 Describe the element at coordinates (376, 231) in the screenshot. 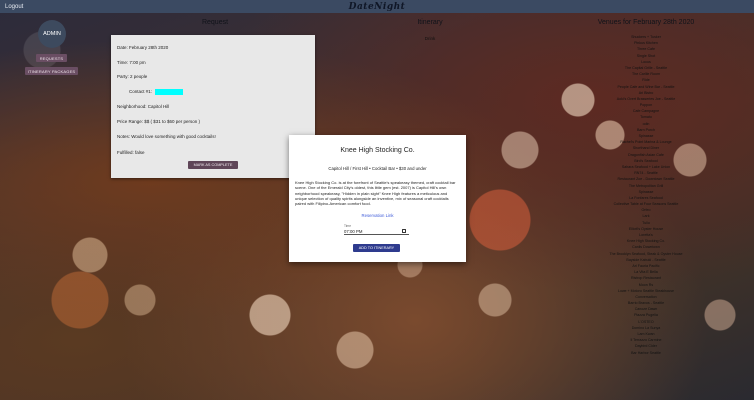

I see `time-input: 07:00 PM` at that location.